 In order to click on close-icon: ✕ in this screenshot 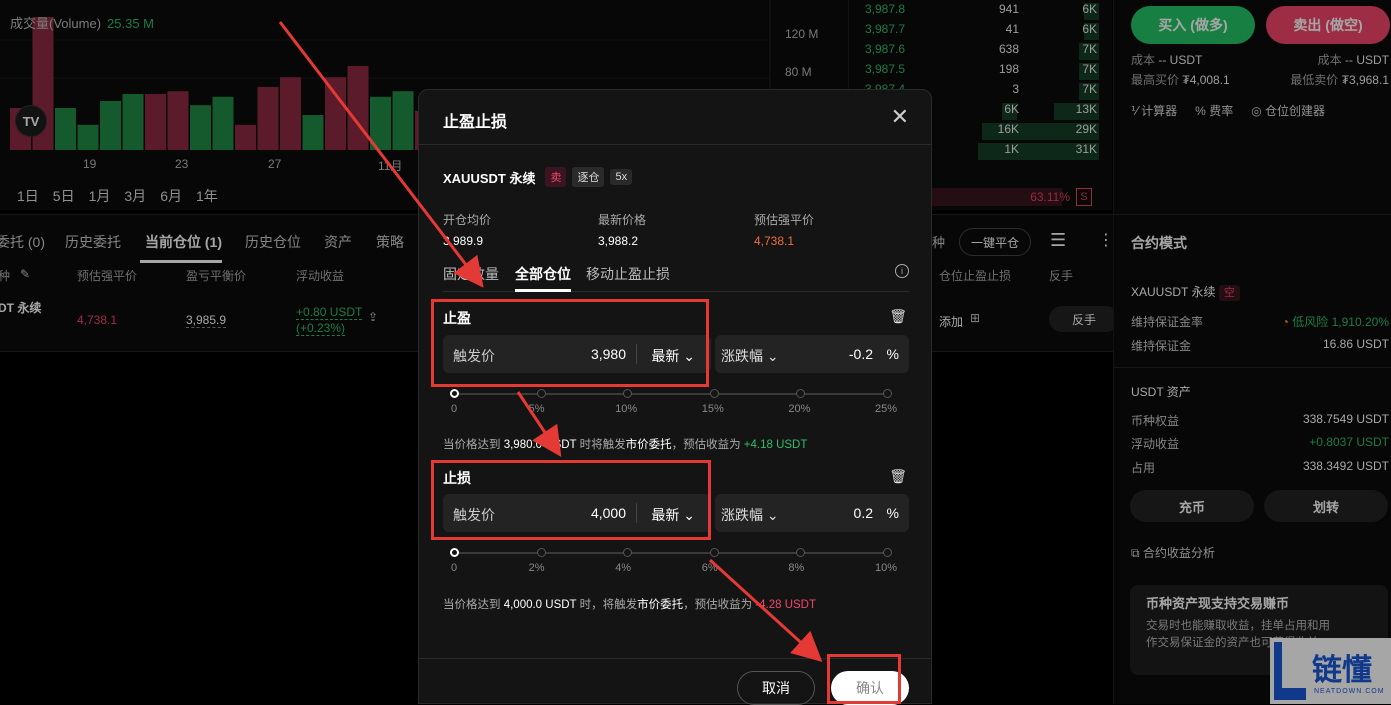, I will do `click(900, 117)`.